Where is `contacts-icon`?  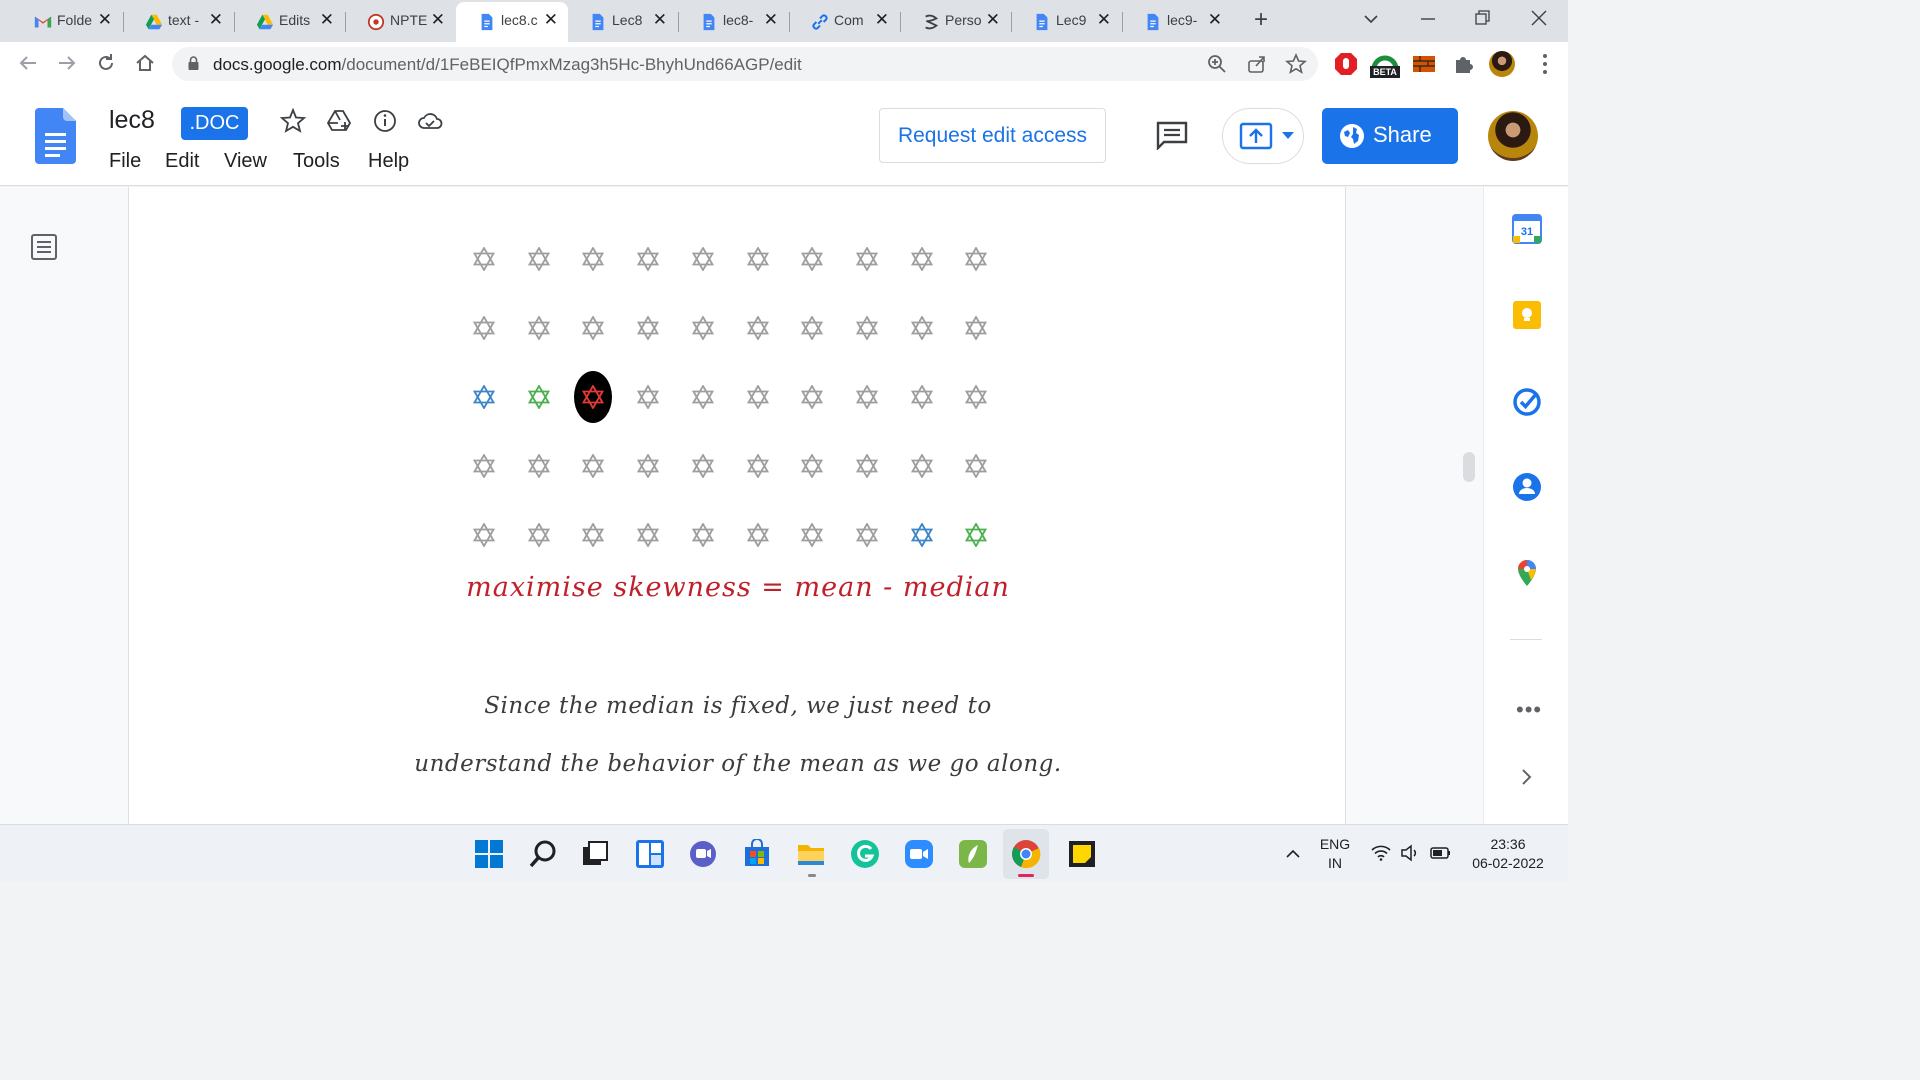
contacts-icon is located at coordinates (1527, 487).